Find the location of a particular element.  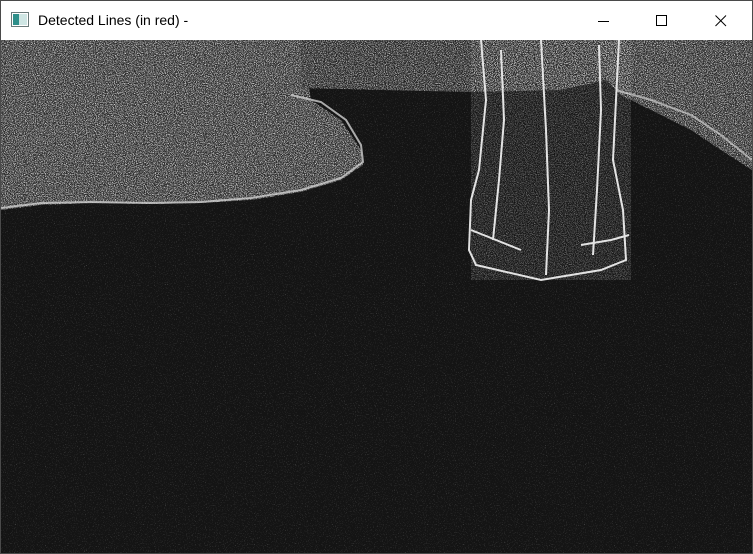

window-title: Detected Lines (in red) - is located at coordinates (113, 20).